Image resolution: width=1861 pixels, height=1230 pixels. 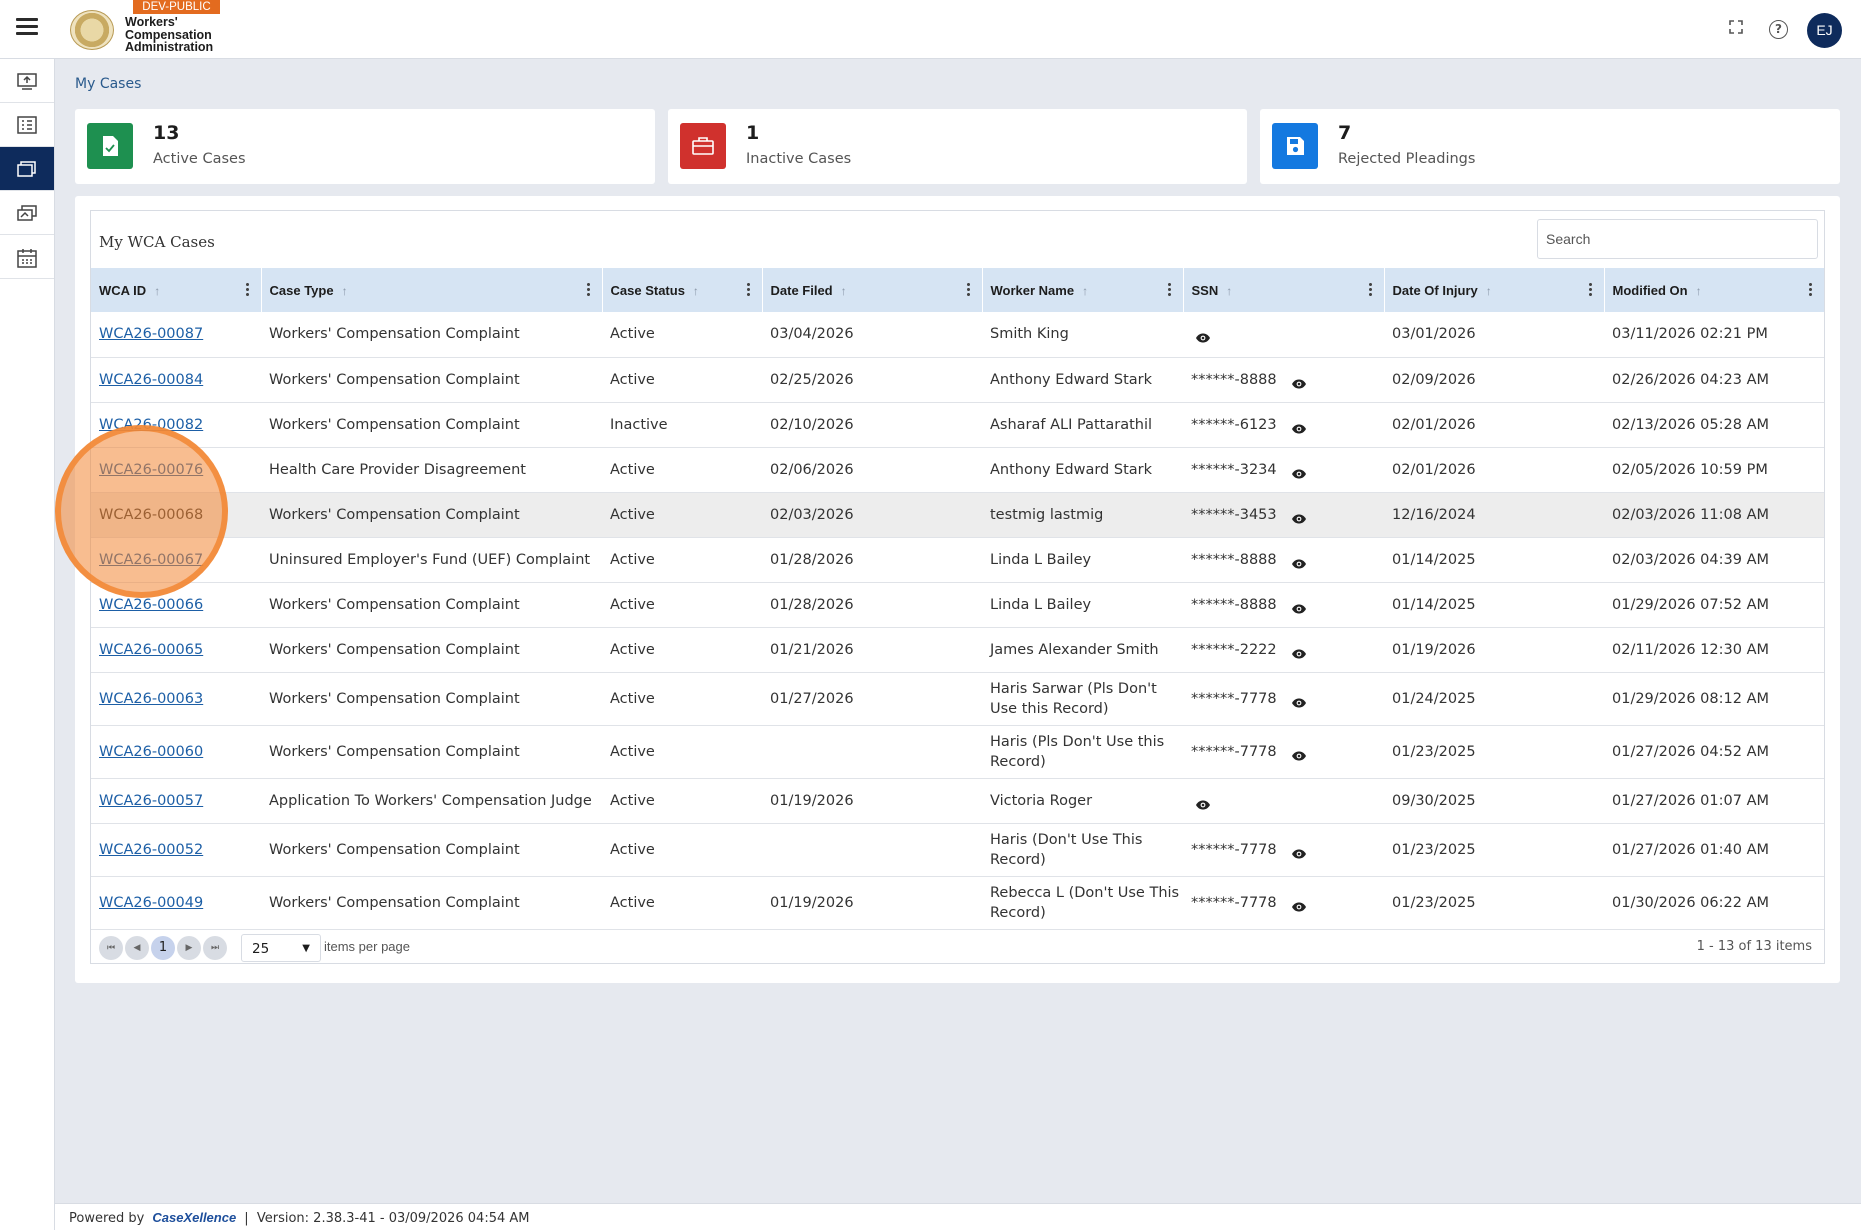 What do you see at coordinates (957, 146) in the screenshot?
I see `inactive-cases-card: 1 Inactive Cases` at bounding box center [957, 146].